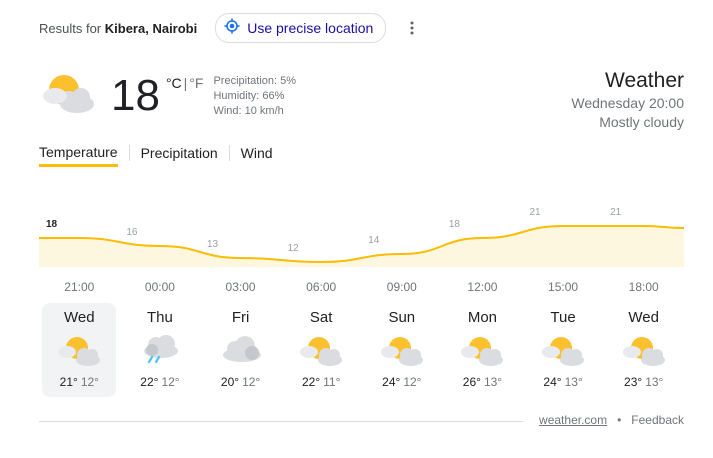 Image resolution: width=713 pixels, height=458 pixels. What do you see at coordinates (482, 317) in the screenshot?
I see `forecast-day-name: Mon` at bounding box center [482, 317].